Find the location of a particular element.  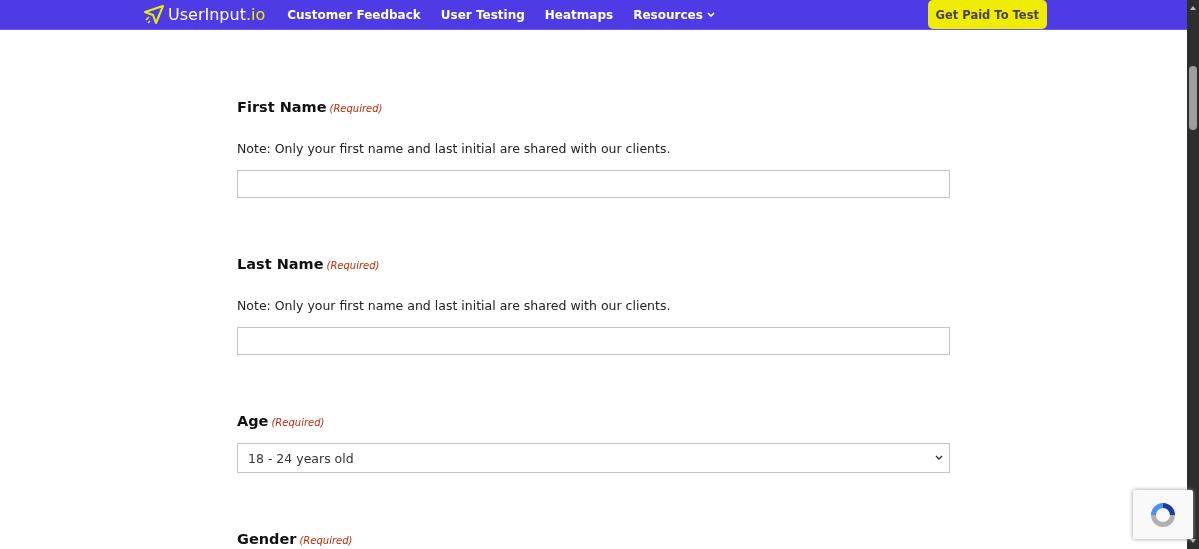

nav-link: User Testing is located at coordinates (482, 14).